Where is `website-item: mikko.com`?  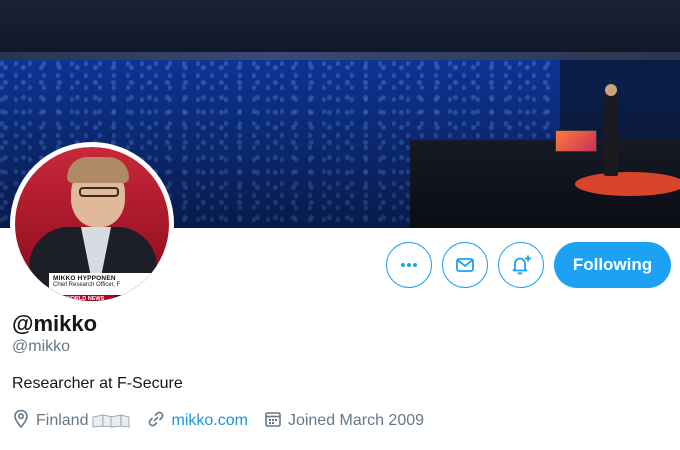 website-item: mikko.com is located at coordinates (197, 421).